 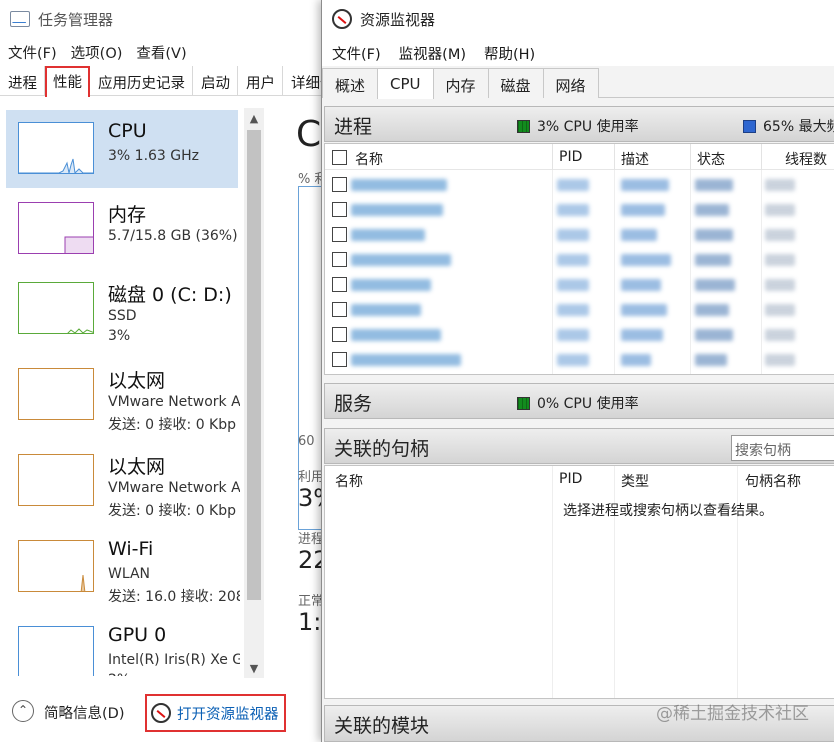 What do you see at coordinates (515, 83) in the screenshot?
I see `rm-tab-disk: 磁盘` at bounding box center [515, 83].